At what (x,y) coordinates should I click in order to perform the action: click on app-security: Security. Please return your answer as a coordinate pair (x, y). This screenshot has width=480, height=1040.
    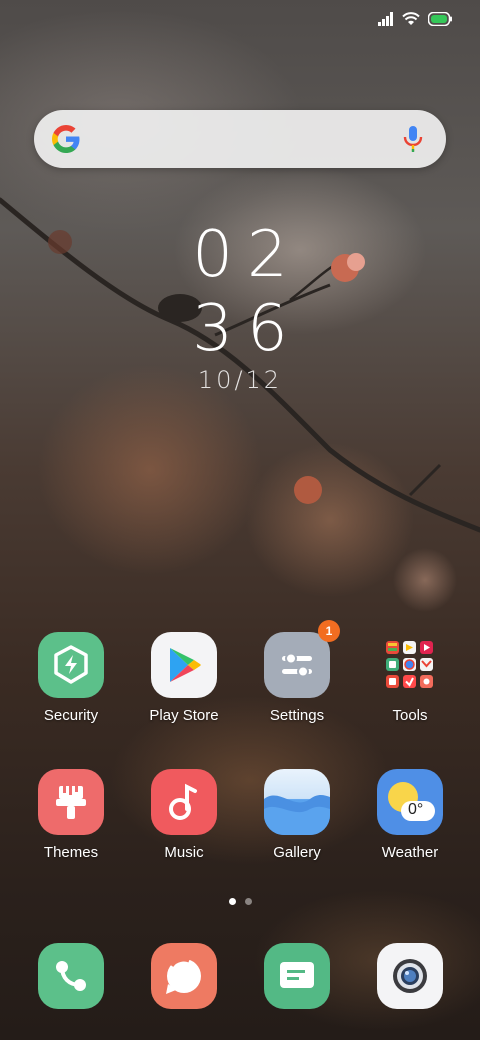
    Looking at the image, I should click on (71, 678).